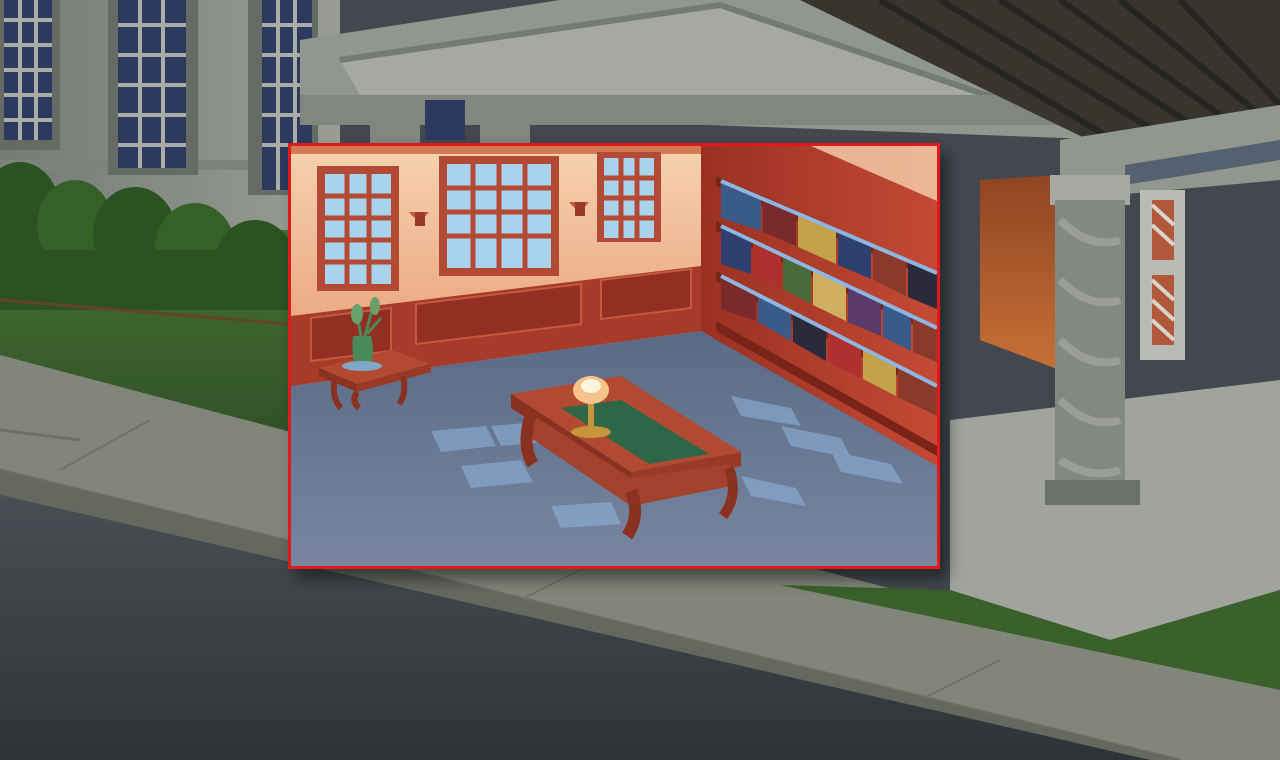 Image resolution: width=1280 pixels, height=760 pixels. What do you see at coordinates (629, 197) in the screenshot?
I see `window-right` at bounding box center [629, 197].